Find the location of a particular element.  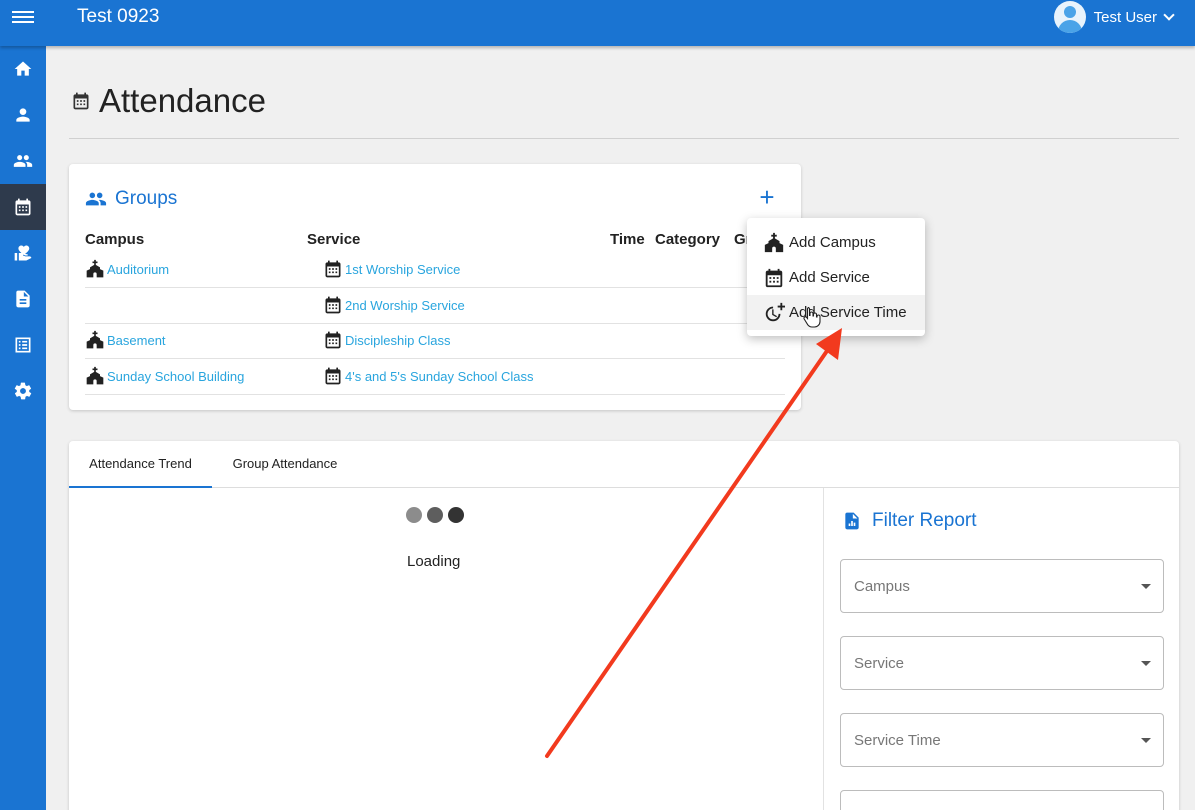

table-row-campus: Sunday School Building is located at coordinates (164, 376).